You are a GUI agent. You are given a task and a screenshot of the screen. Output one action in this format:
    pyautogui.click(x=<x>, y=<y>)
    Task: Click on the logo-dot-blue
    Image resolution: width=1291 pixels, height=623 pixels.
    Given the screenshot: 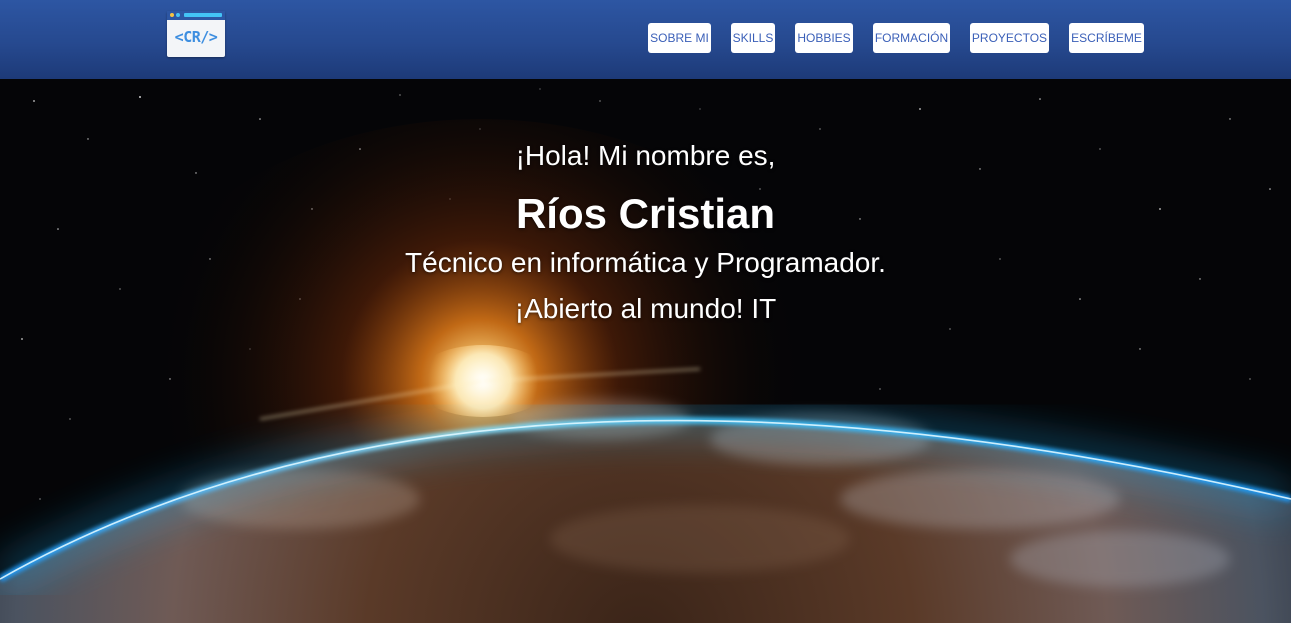 What is the action you would take?
    pyautogui.click(x=178, y=15)
    